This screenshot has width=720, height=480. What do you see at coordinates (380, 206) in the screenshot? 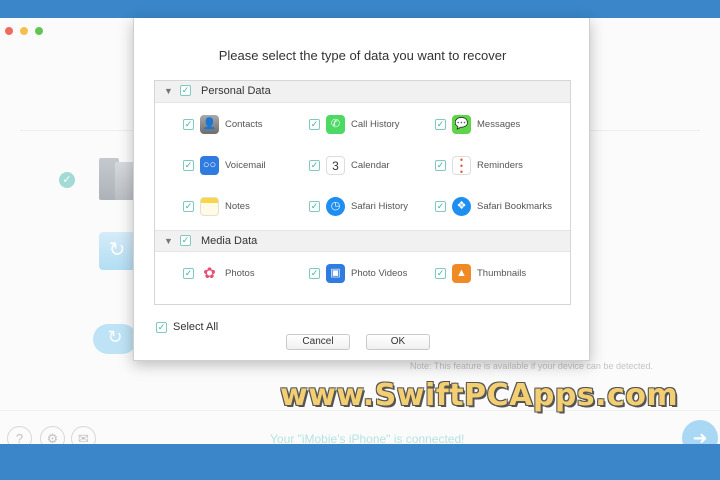
I see `option-label: Safari History` at bounding box center [380, 206].